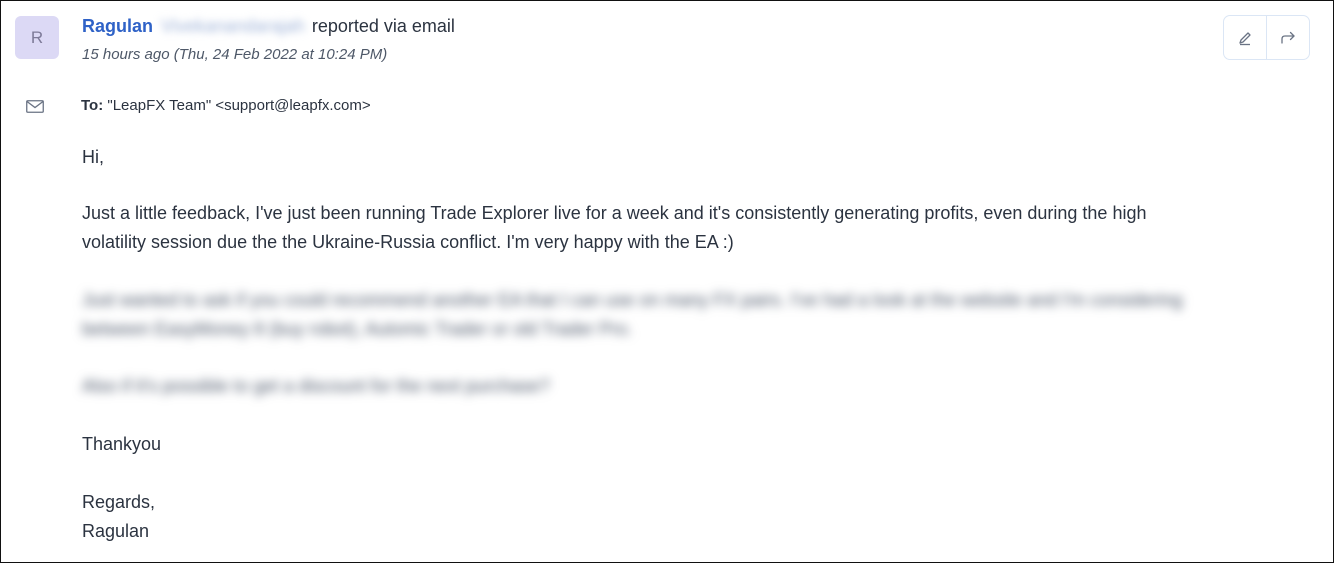  What do you see at coordinates (116, 531) in the screenshot?
I see `signature-name: Ragulan` at bounding box center [116, 531].